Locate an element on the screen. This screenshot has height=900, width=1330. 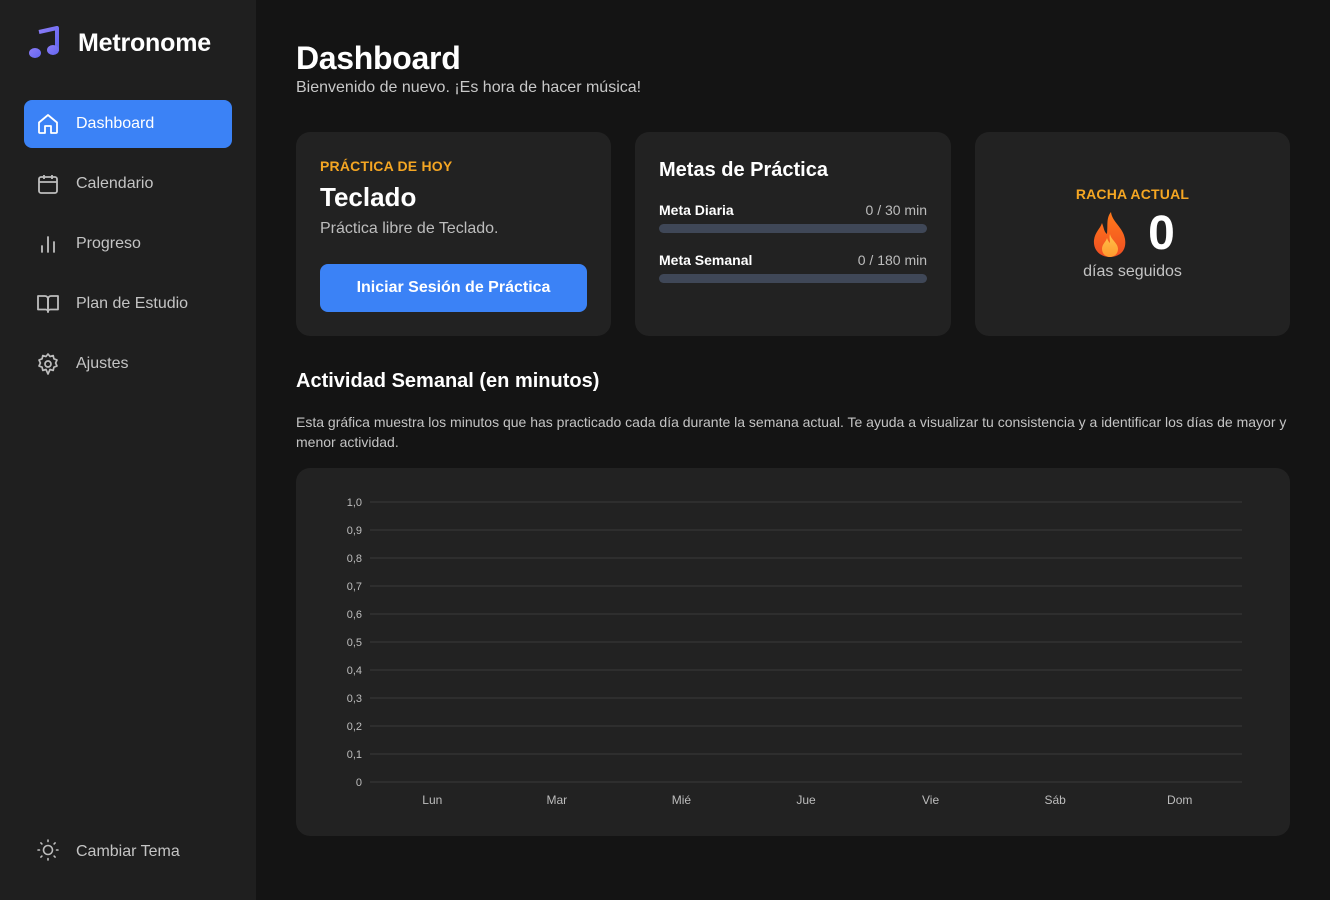
daily-goal-progress-bar is located at coordinates (793, 228).